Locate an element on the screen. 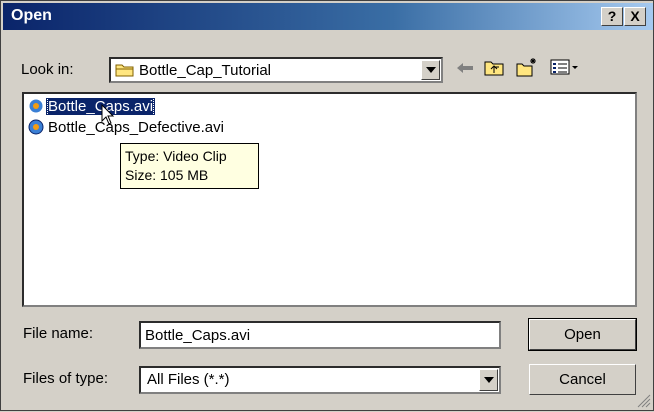  new-folder-button is located at coordinates (527, 69).